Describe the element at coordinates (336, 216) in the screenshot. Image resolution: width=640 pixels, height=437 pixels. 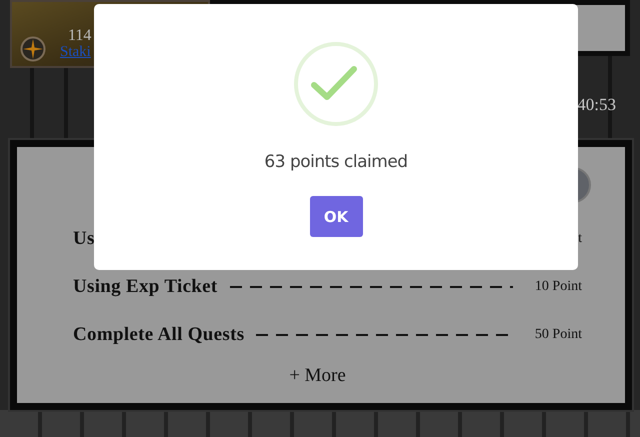
I see `ok-button: OK` at that location.